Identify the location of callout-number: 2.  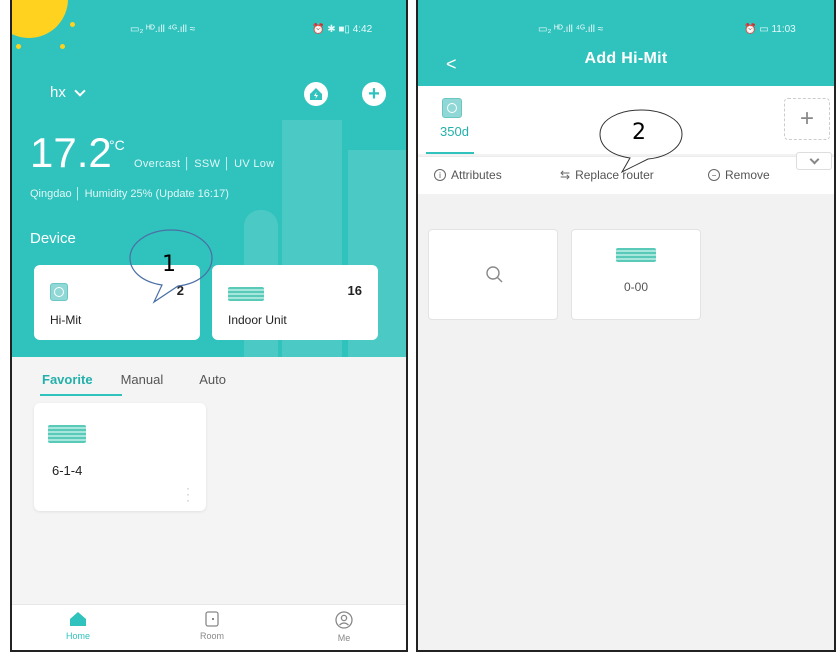
(639, 132).